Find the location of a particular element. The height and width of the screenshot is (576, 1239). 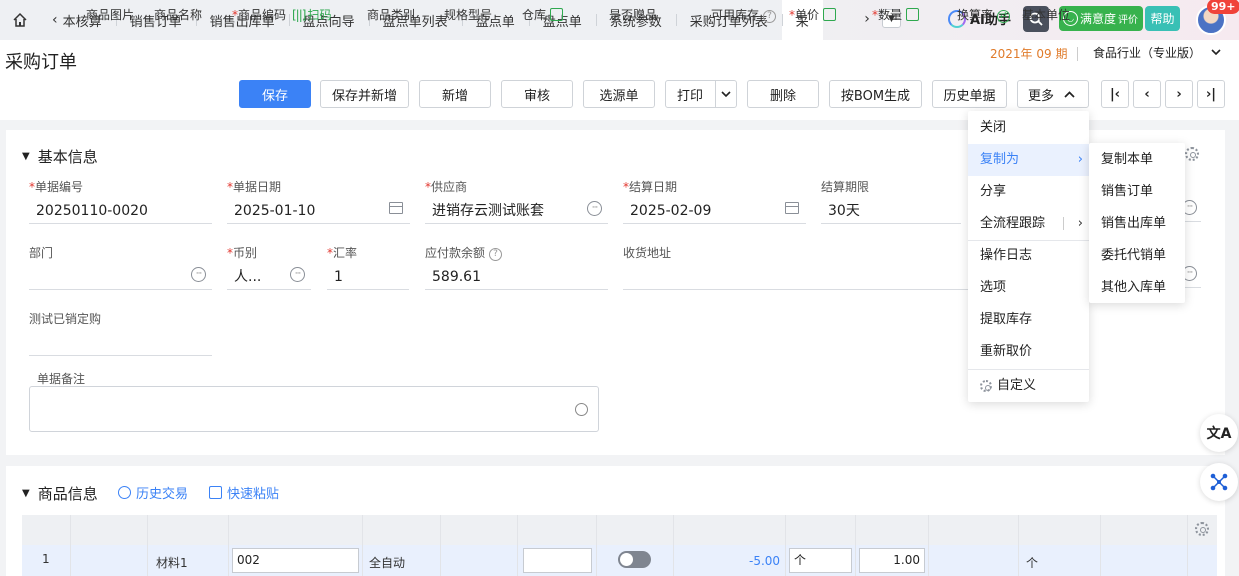

menu-item-extract-stock: 提取库存 is located at coordinates (1028, 320).